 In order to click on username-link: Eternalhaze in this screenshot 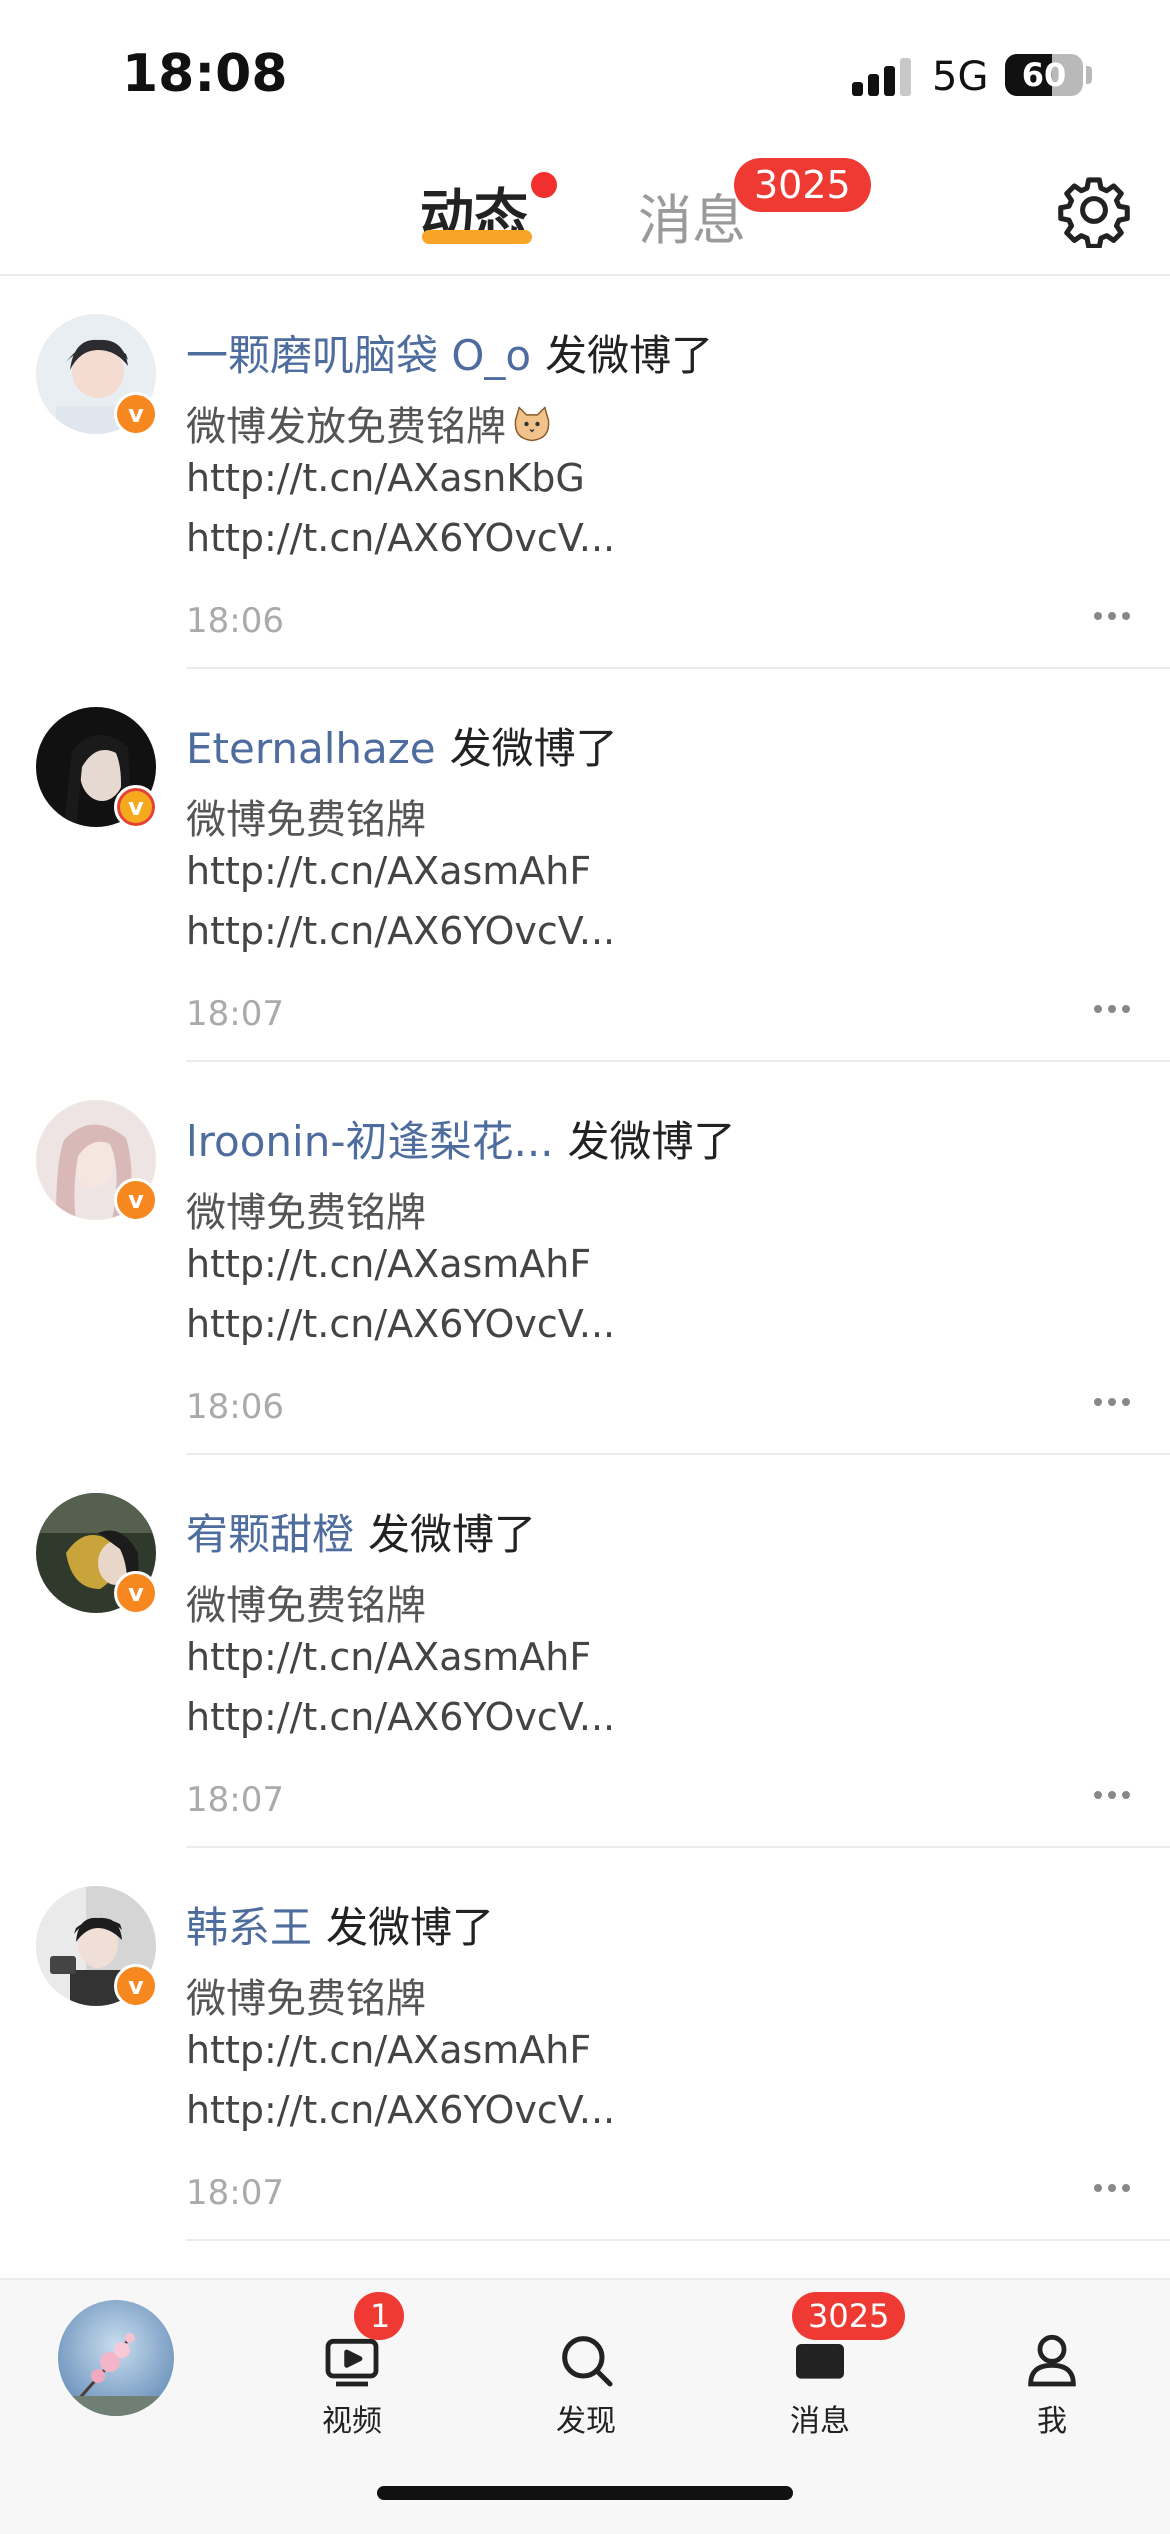, I will do `click(311, 748)`.